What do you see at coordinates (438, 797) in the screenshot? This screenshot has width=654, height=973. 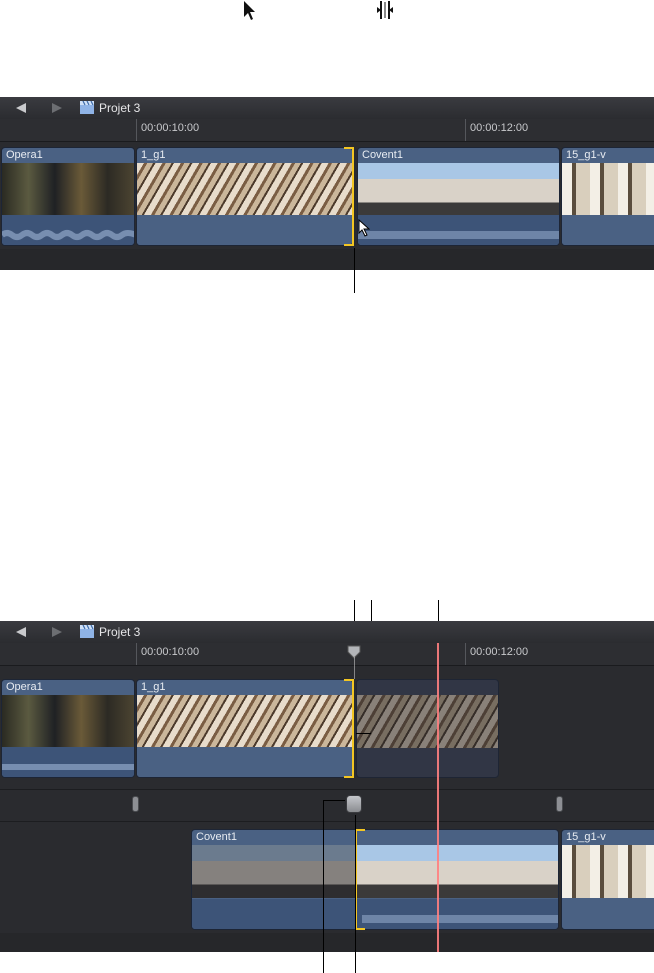 I see `playhead` at bounding box center [438, 797].